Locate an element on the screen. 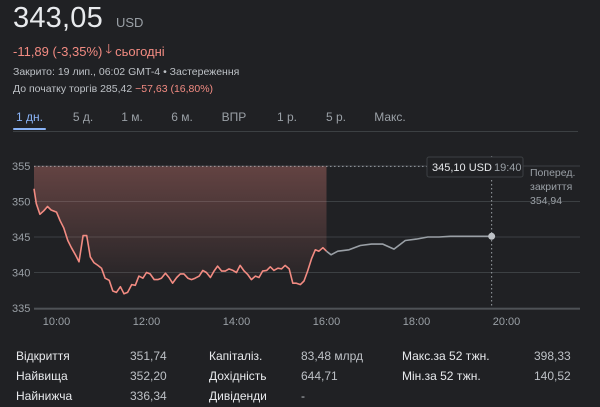 The height and width of the screenshot is (407, 600). currency-label: USD is located at coordinates (130, 22).